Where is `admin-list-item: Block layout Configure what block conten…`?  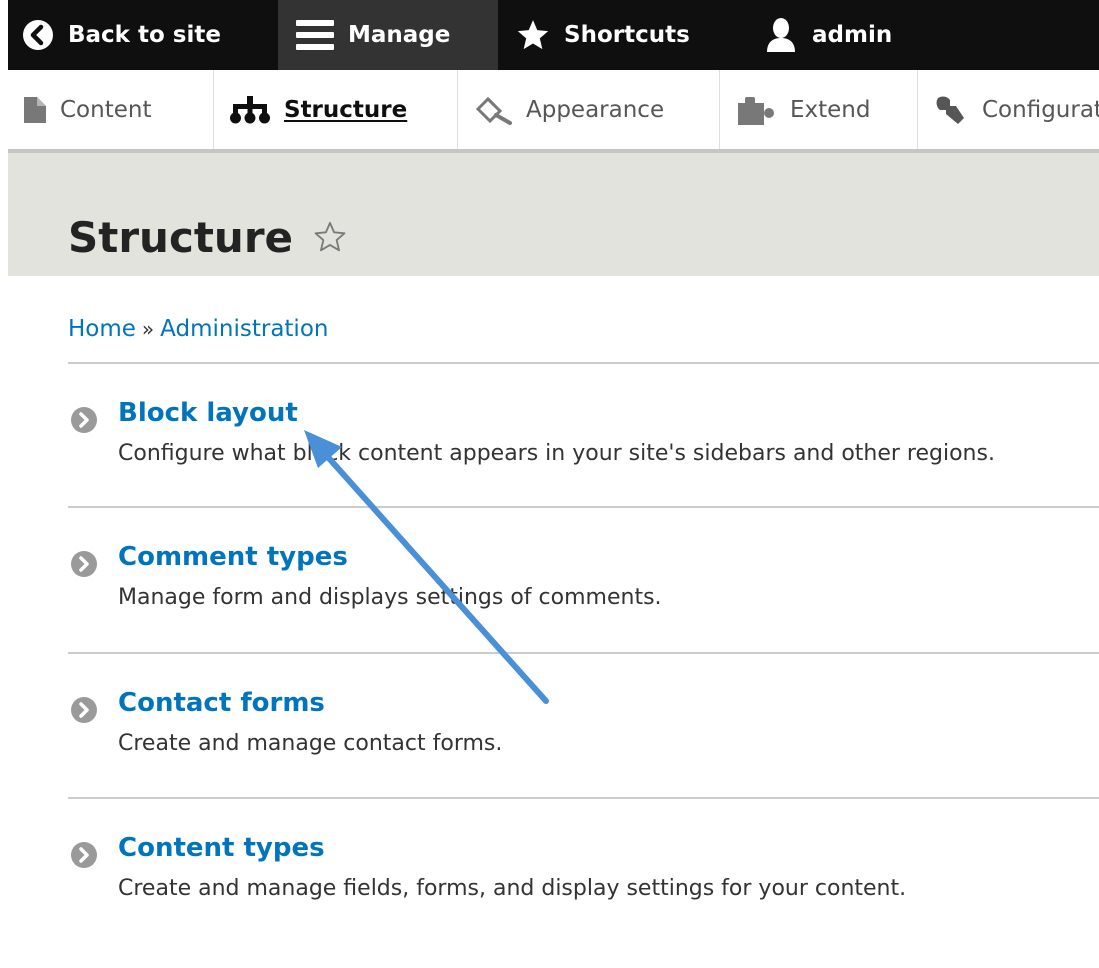
admin-list-item: Block layout Configure what block conten… is located at coordinates (583, 463).